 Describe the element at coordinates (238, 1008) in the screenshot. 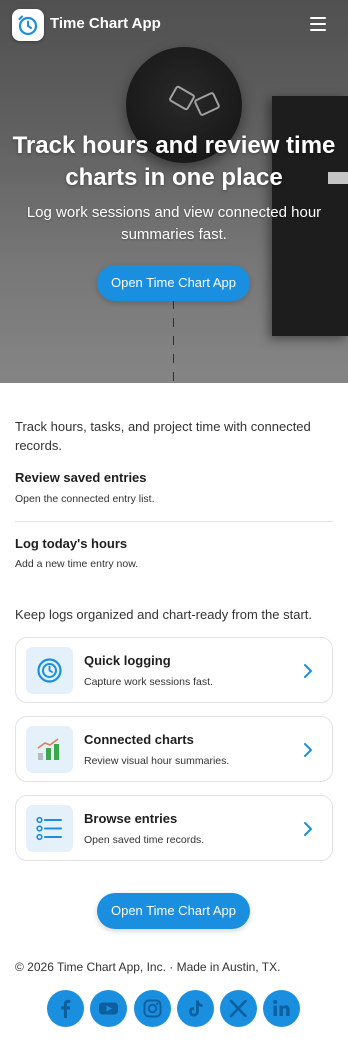

I see `x-icon` at that location.